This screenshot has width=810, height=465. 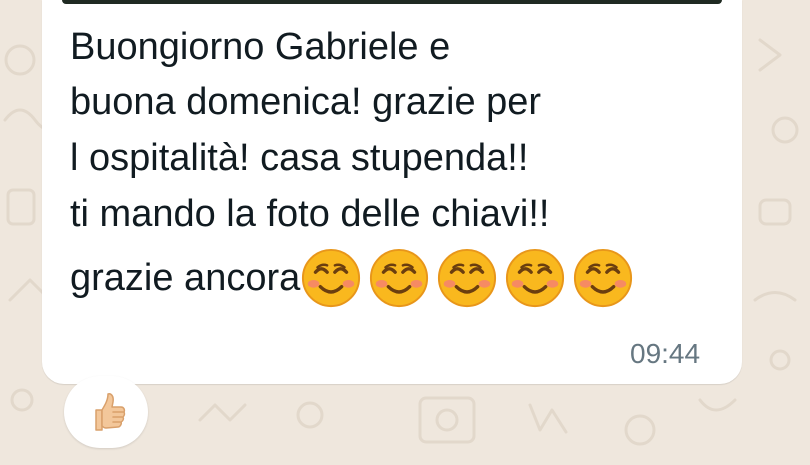 I want to click on reaction-badge, so click(x=106, y=412).